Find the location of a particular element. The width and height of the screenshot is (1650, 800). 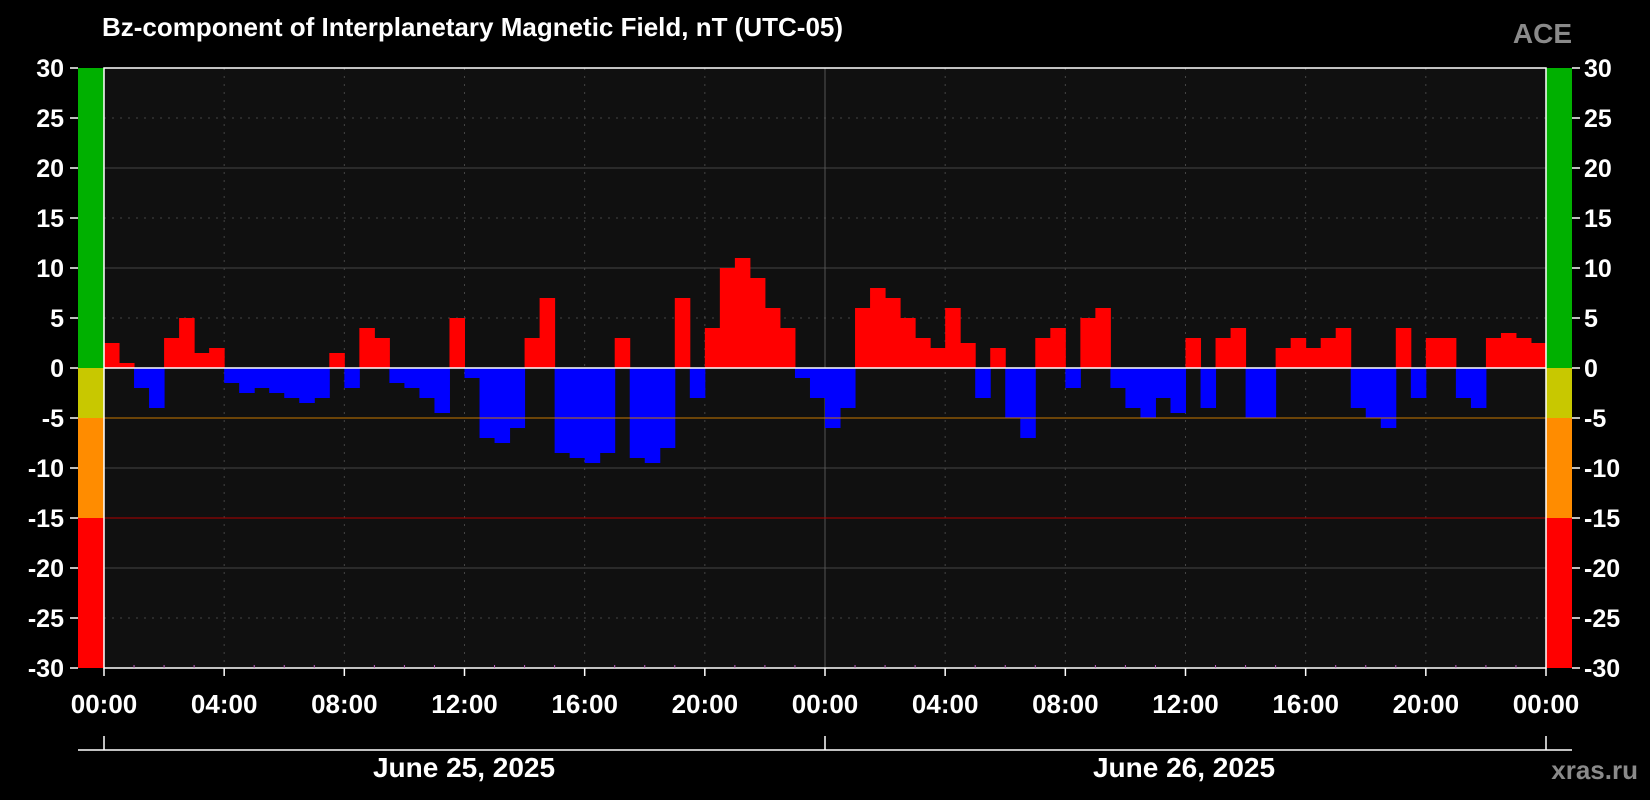

source-label: ACE is located at coordinates (1542, 33).